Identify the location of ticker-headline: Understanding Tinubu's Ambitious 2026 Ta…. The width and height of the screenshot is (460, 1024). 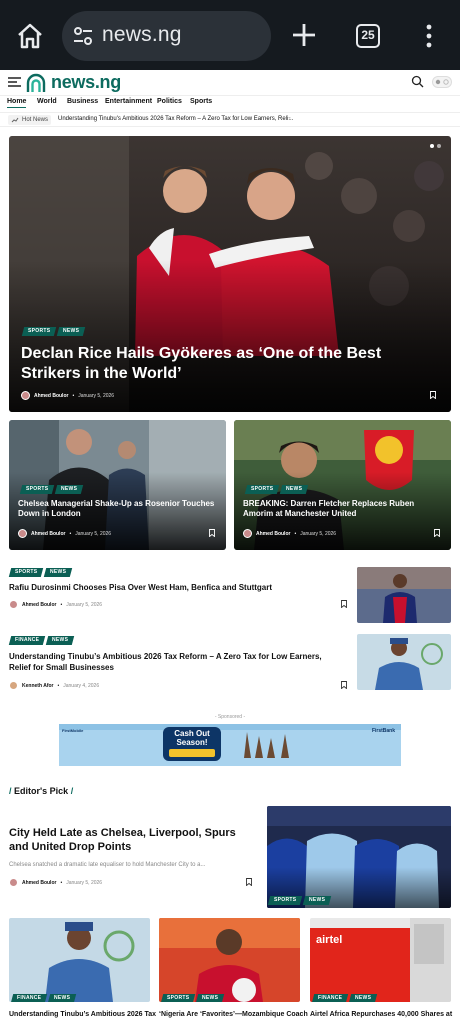
(175, 119).